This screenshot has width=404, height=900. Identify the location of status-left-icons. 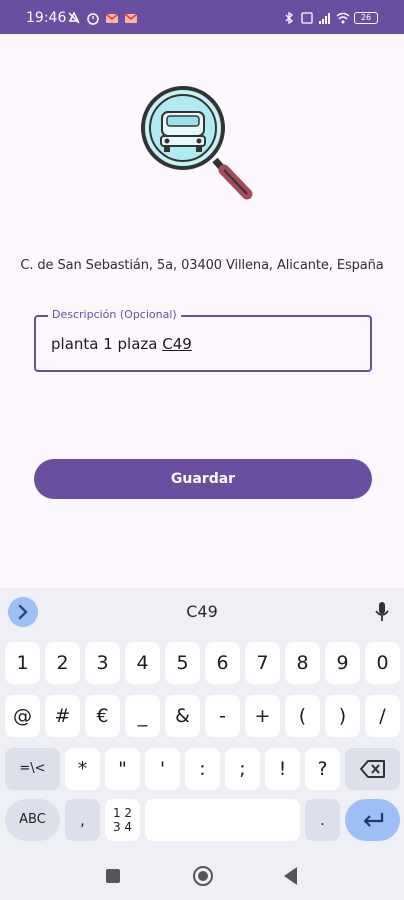
(102, 18).